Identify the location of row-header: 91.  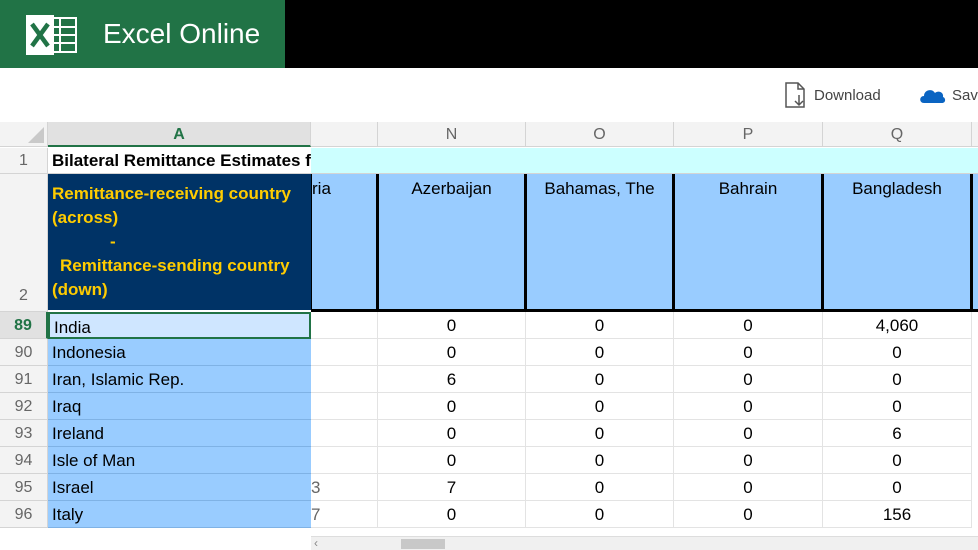
(24, 379).